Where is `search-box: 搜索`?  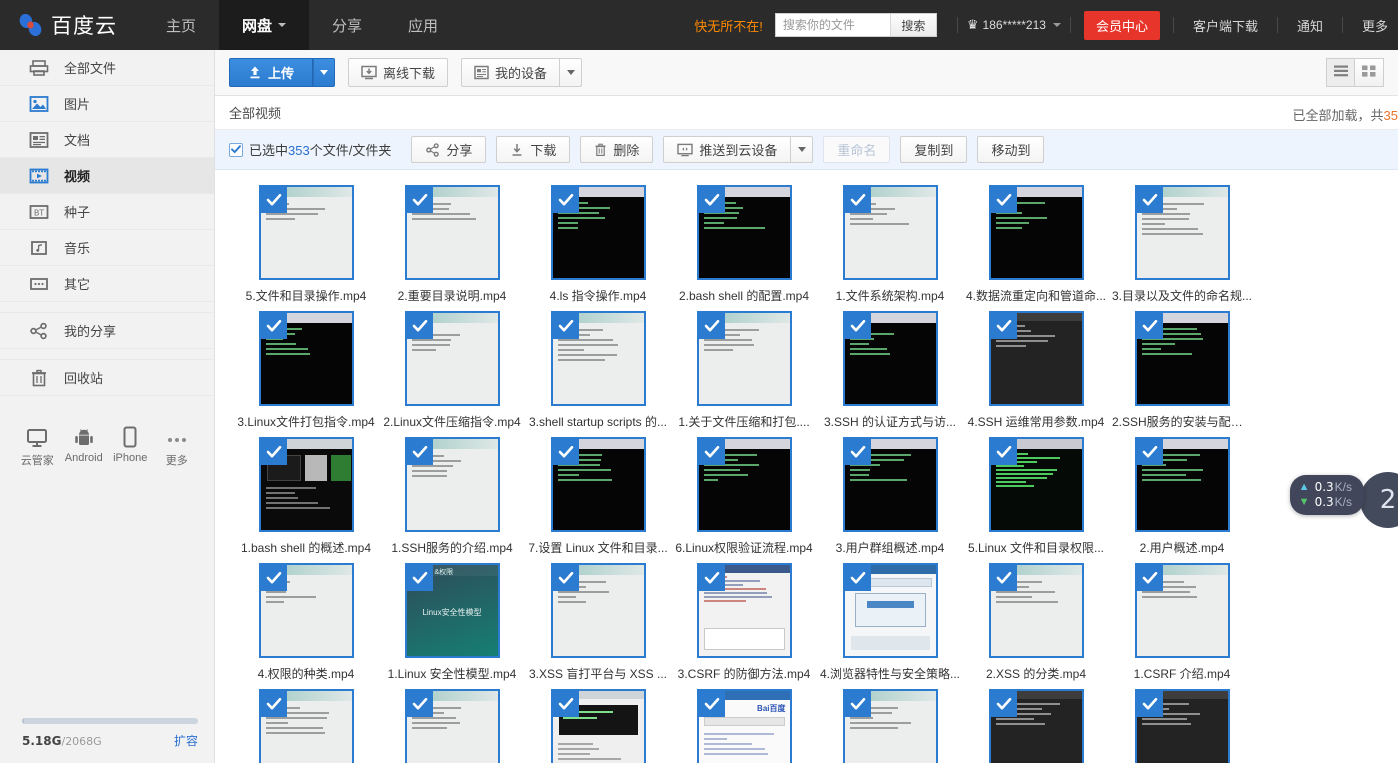
search-box: 搜索 is located at coordinates (855, 25).